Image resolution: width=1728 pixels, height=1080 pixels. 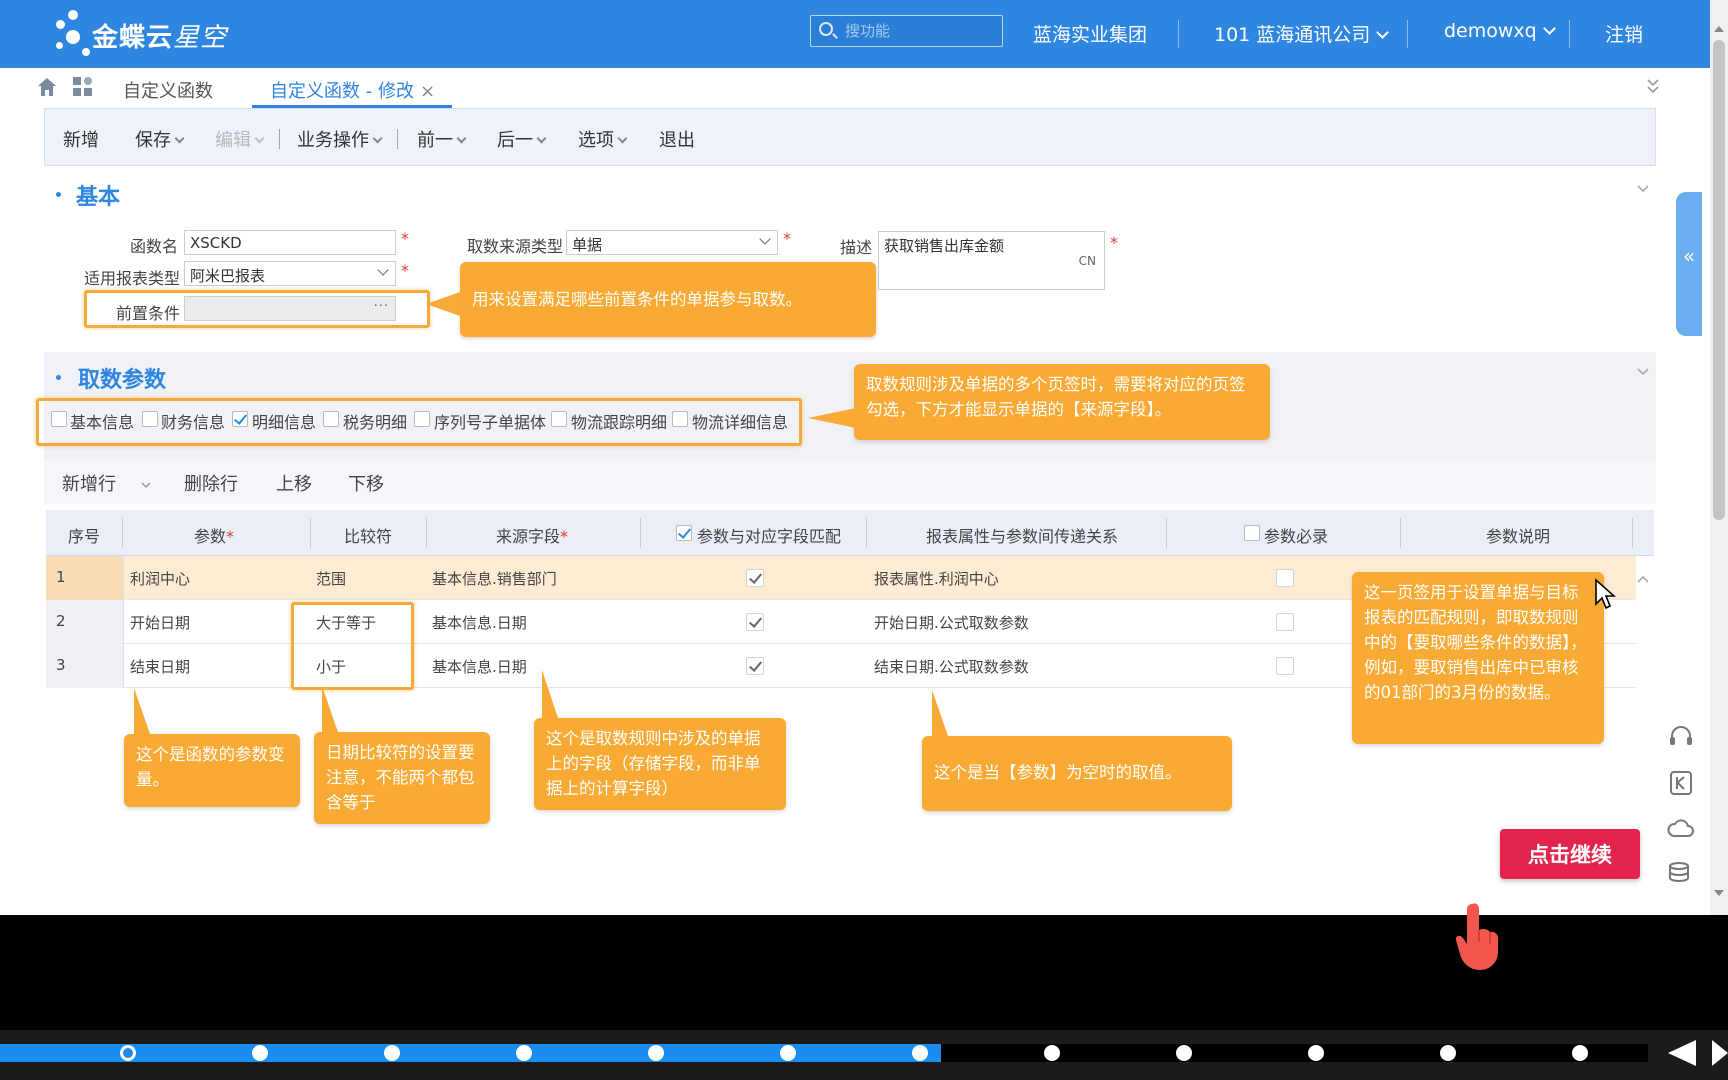 I want to click on exit-button: 退出, so click(x=677, y=139).